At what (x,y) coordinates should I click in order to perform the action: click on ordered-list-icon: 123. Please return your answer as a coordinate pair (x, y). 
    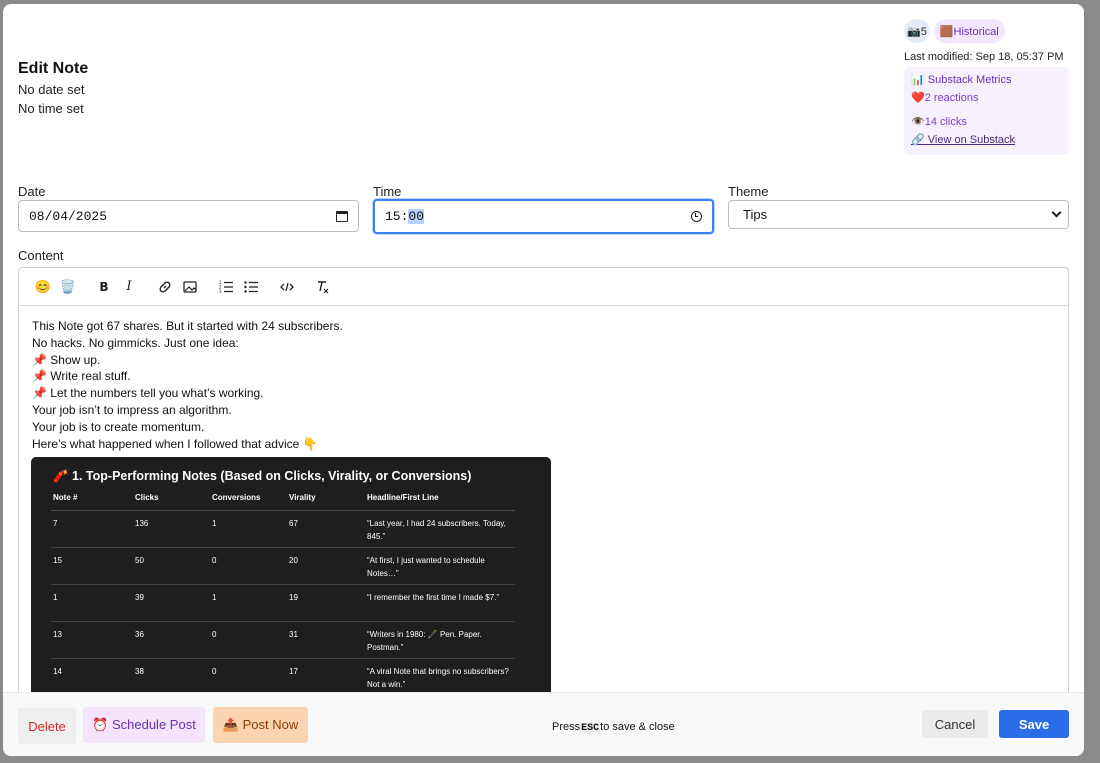
    Looking at the image, I should click on (226, 287).